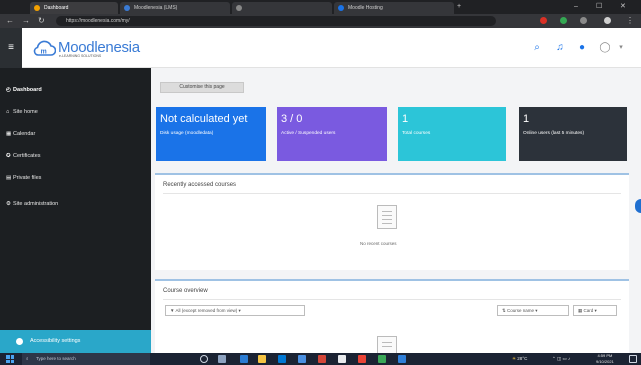 Image resolution: width=641 pixels, height=365 pixels. I want to click on forward-icon: →, so click(26, 21).